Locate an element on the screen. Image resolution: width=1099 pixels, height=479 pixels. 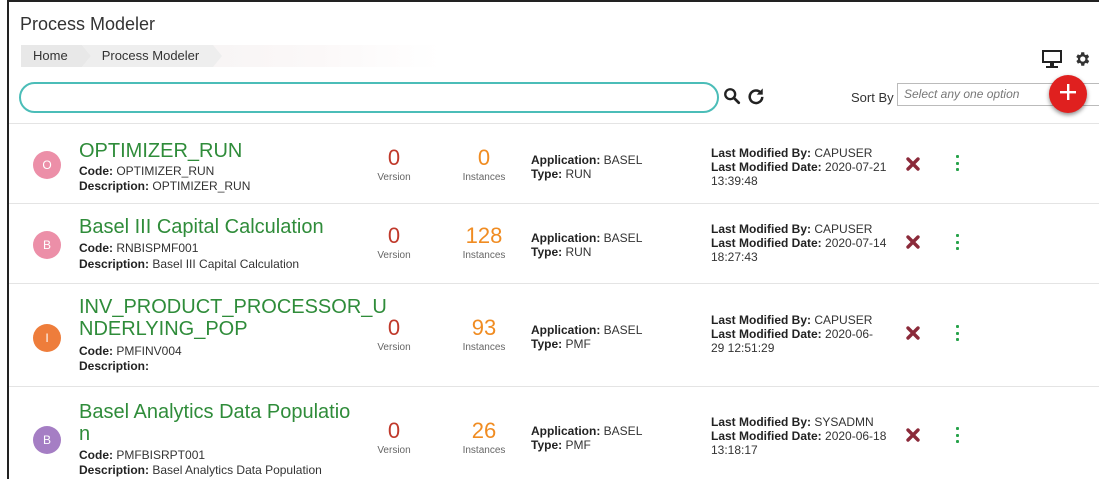
instances-value: 128 is located at coordinates (484, 235).